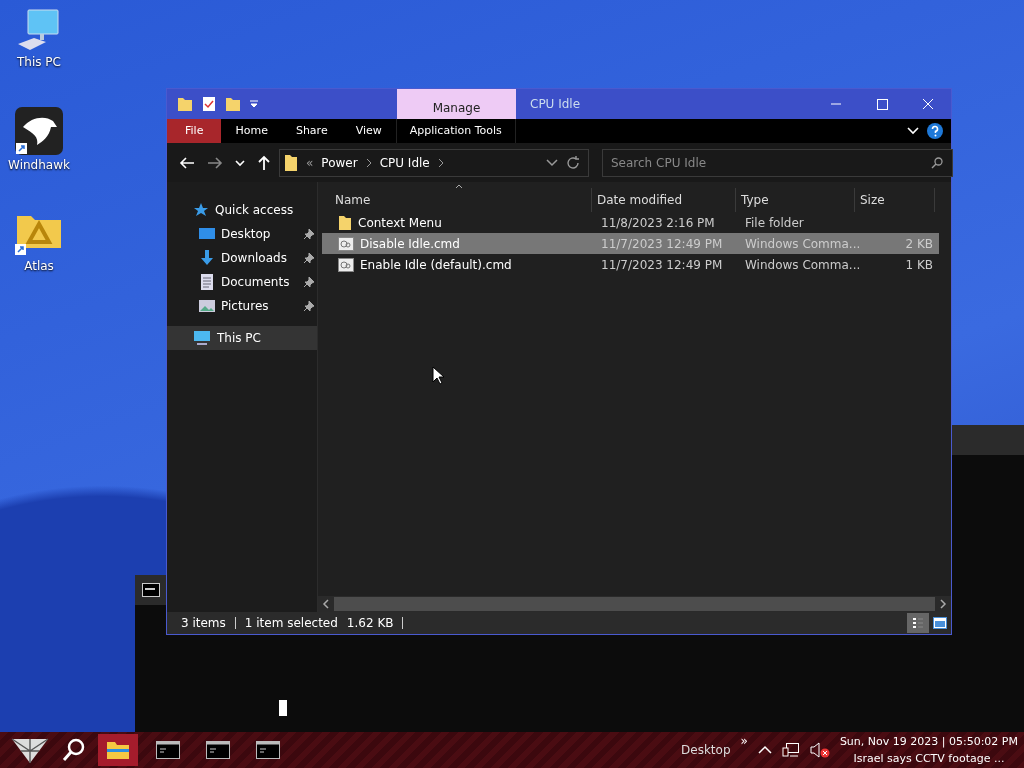  I want to click on eagle-icon, so click(39, 131).